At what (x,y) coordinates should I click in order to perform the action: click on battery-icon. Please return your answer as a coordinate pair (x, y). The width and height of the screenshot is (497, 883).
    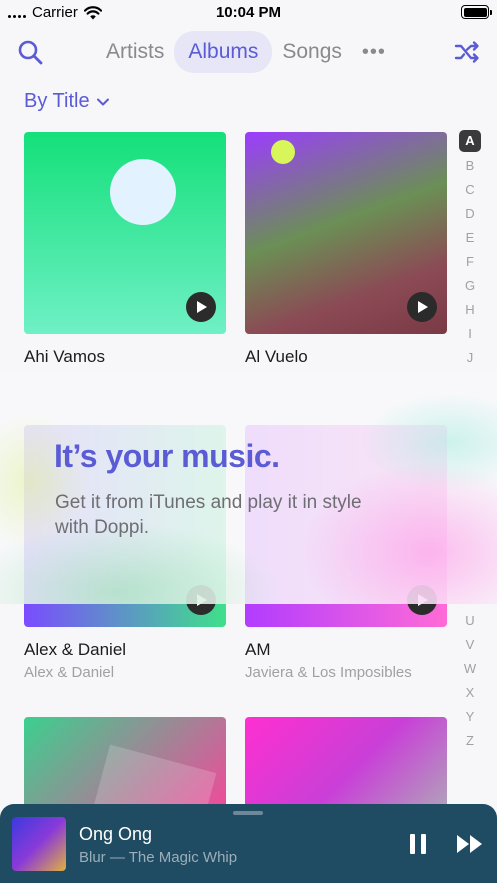
    Looking at the image, I should click on (476, 12).